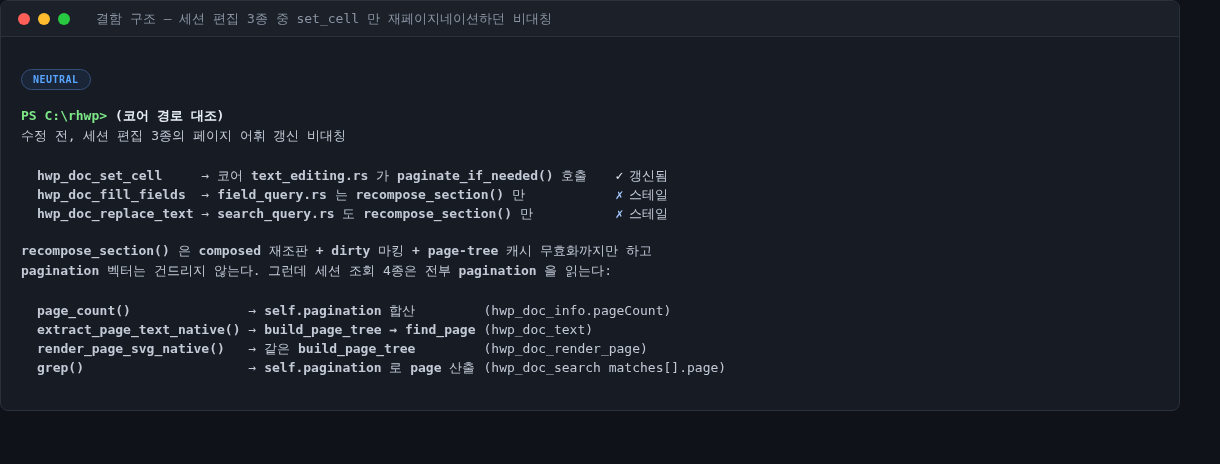  Describe the element at coordinates (100, 176) in the screenshot. I see `function-name: hwp_doc_set_cell` at that location.